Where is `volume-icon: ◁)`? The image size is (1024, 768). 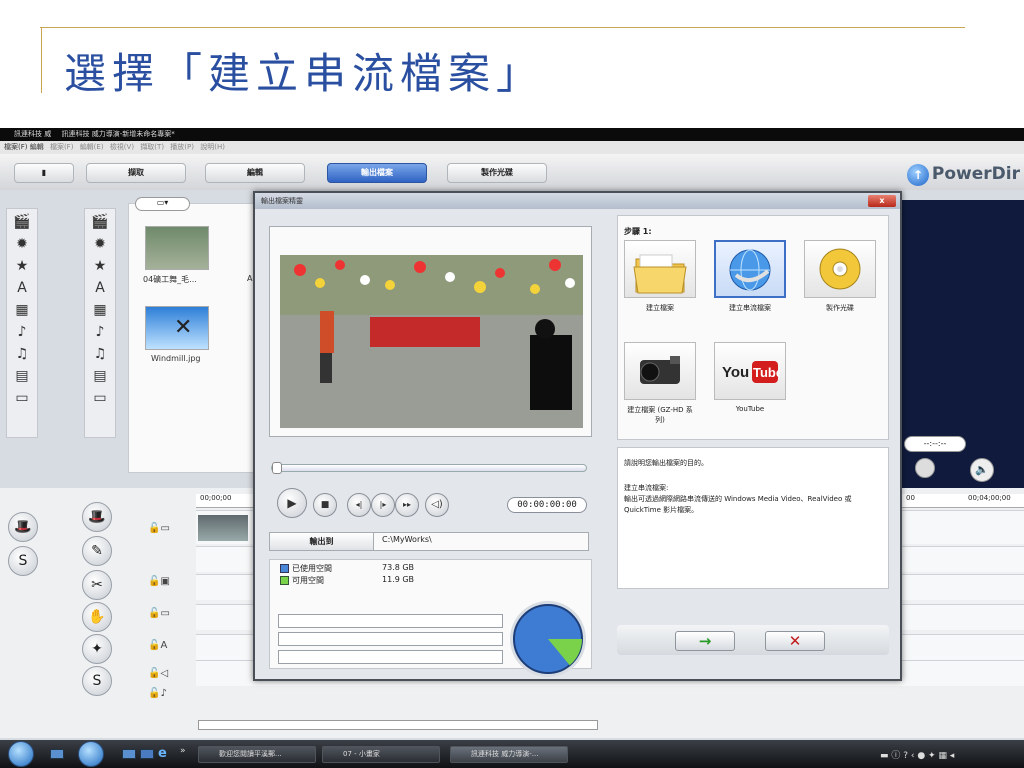
volume-icon: ◁) is located at coordinates (437, 505).